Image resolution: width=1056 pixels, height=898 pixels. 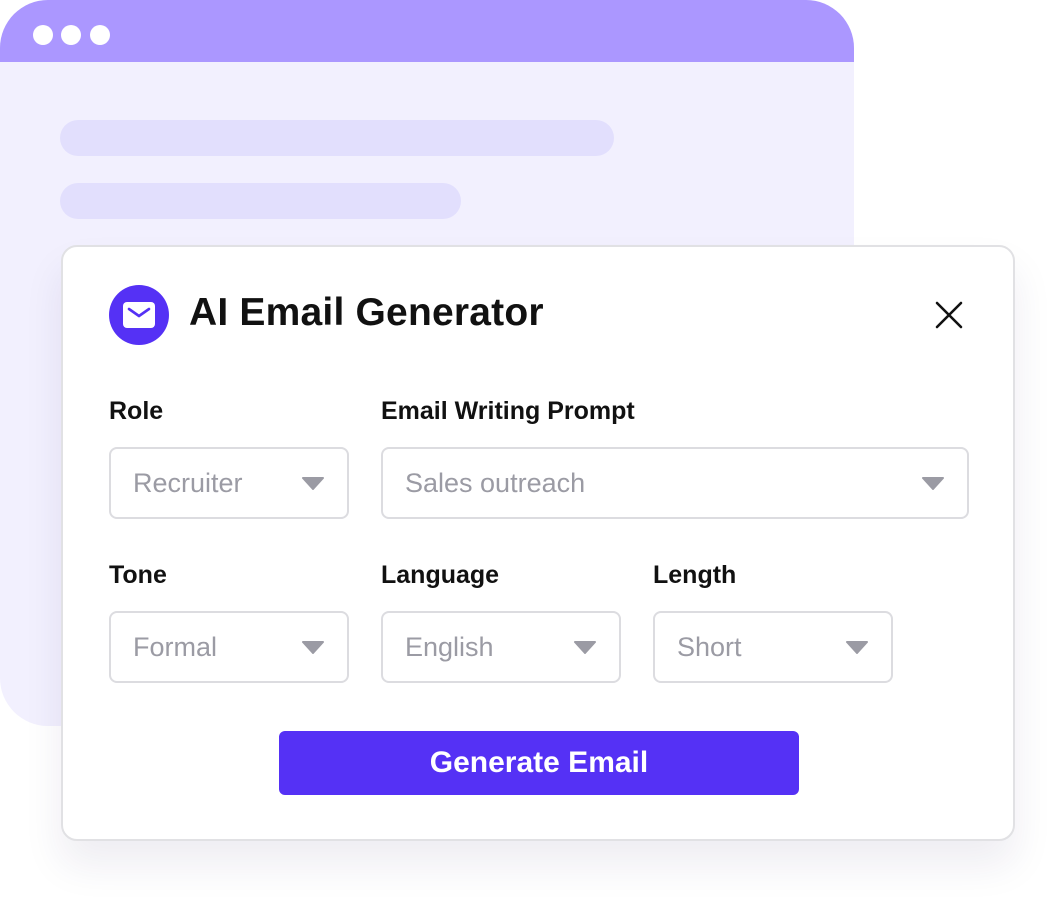 What do you see at coordinates (427, 31) in the screenshot?
I see `browser-titlebar` at bounding box center [427, 31].